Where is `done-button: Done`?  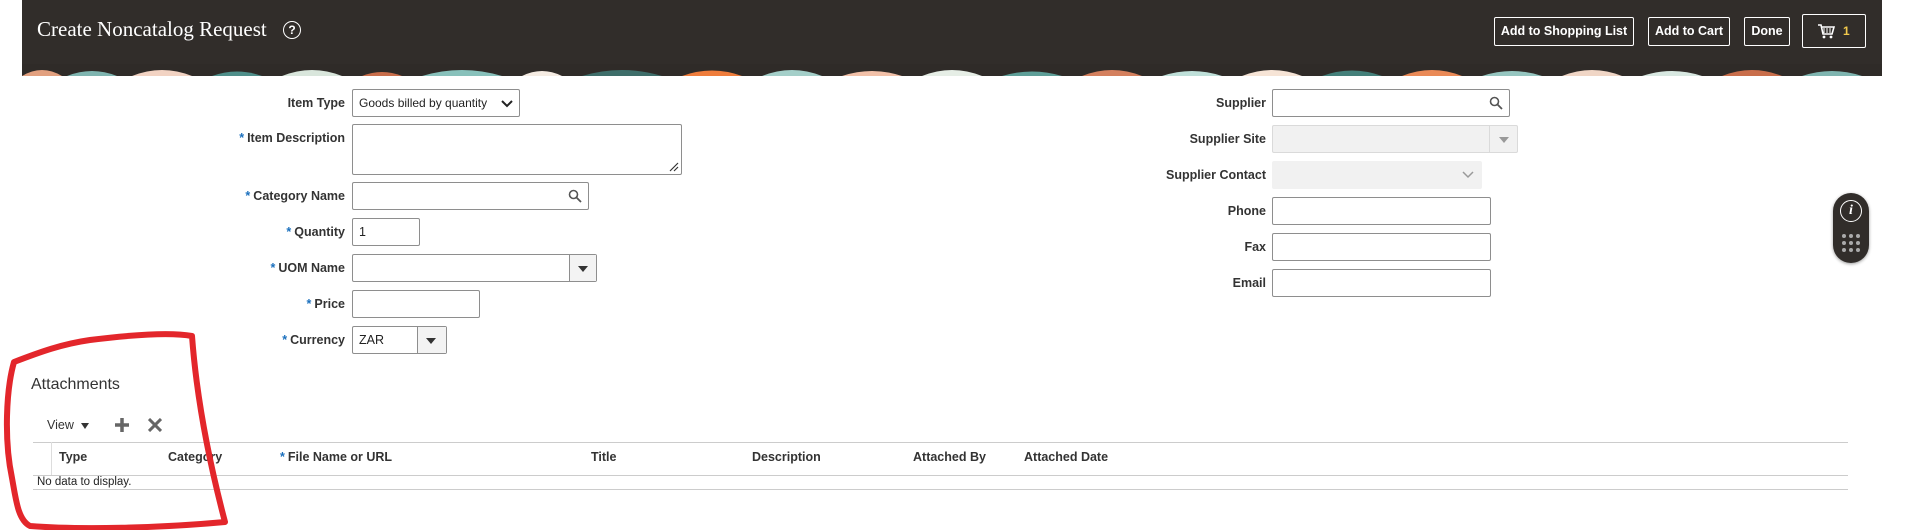 done-button: Done is located at coordinates (1767, 31).